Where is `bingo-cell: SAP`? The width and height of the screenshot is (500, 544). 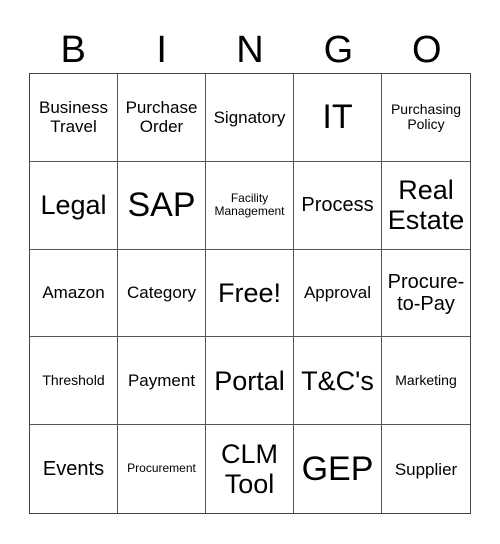
bingo-cell: SAP is located at coordinates (162, 205).